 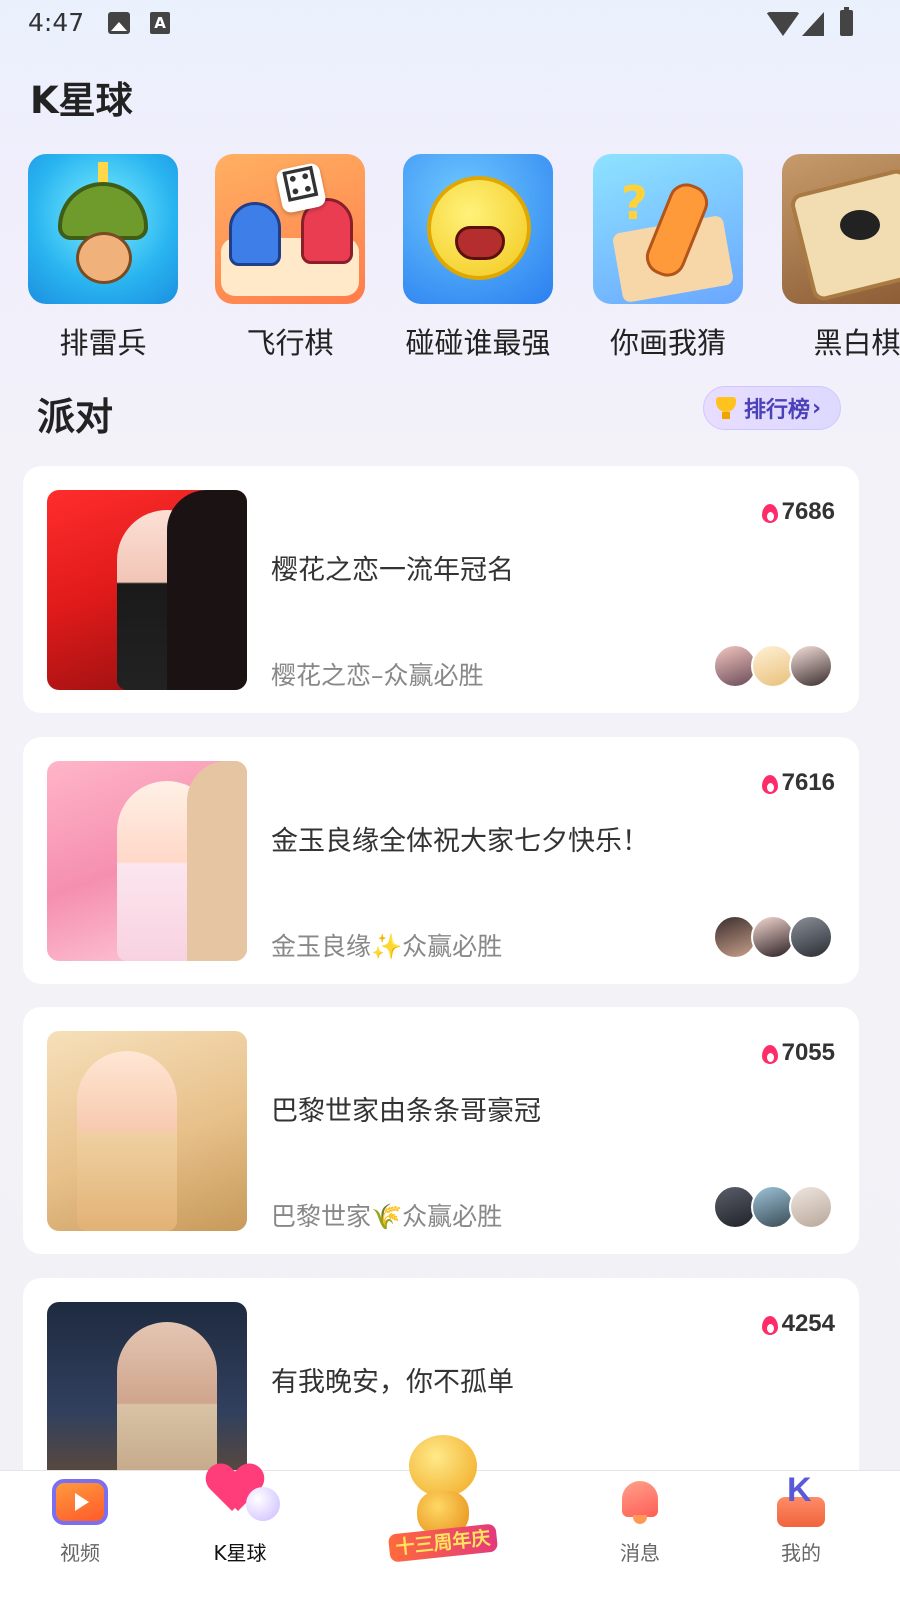 What do you see at coordinates (387, 1216) in the screenshot?
I see `room-subtitle: 巴黎世家🌾众赢必胜` at bounding box center [387, 1216].